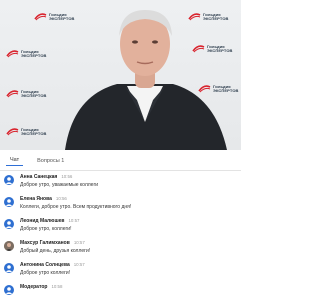  I want to click on tab-questions: Вопросы 1, so click(50, 161).